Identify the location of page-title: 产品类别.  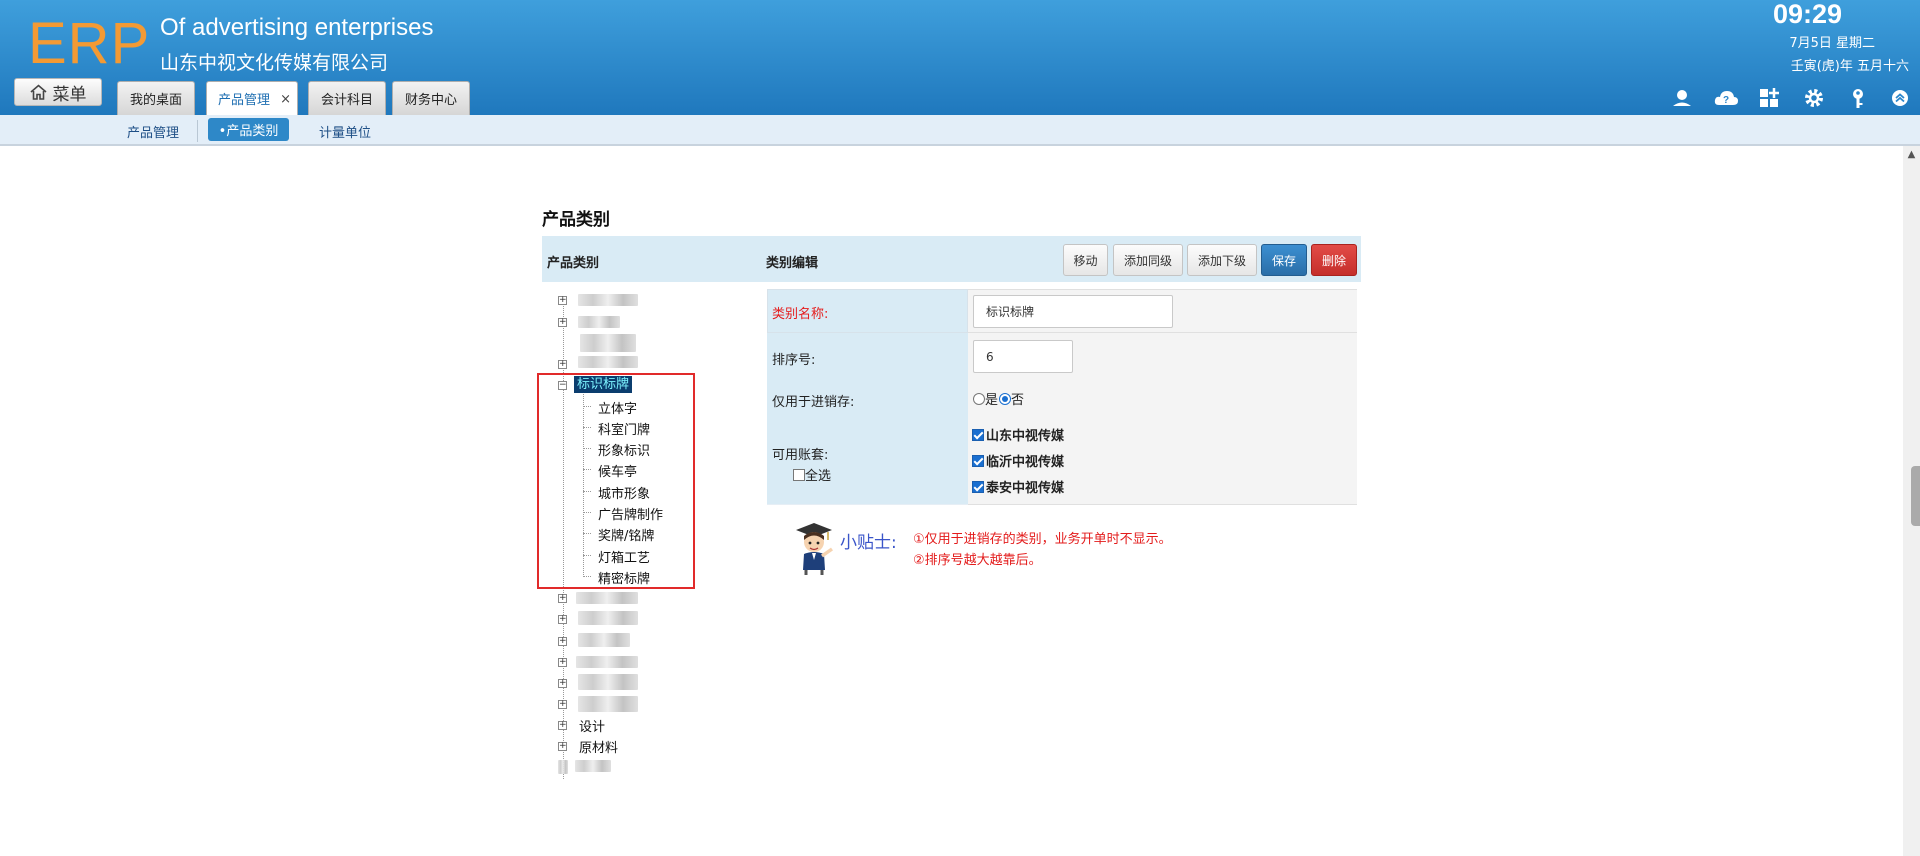
(576, 220).